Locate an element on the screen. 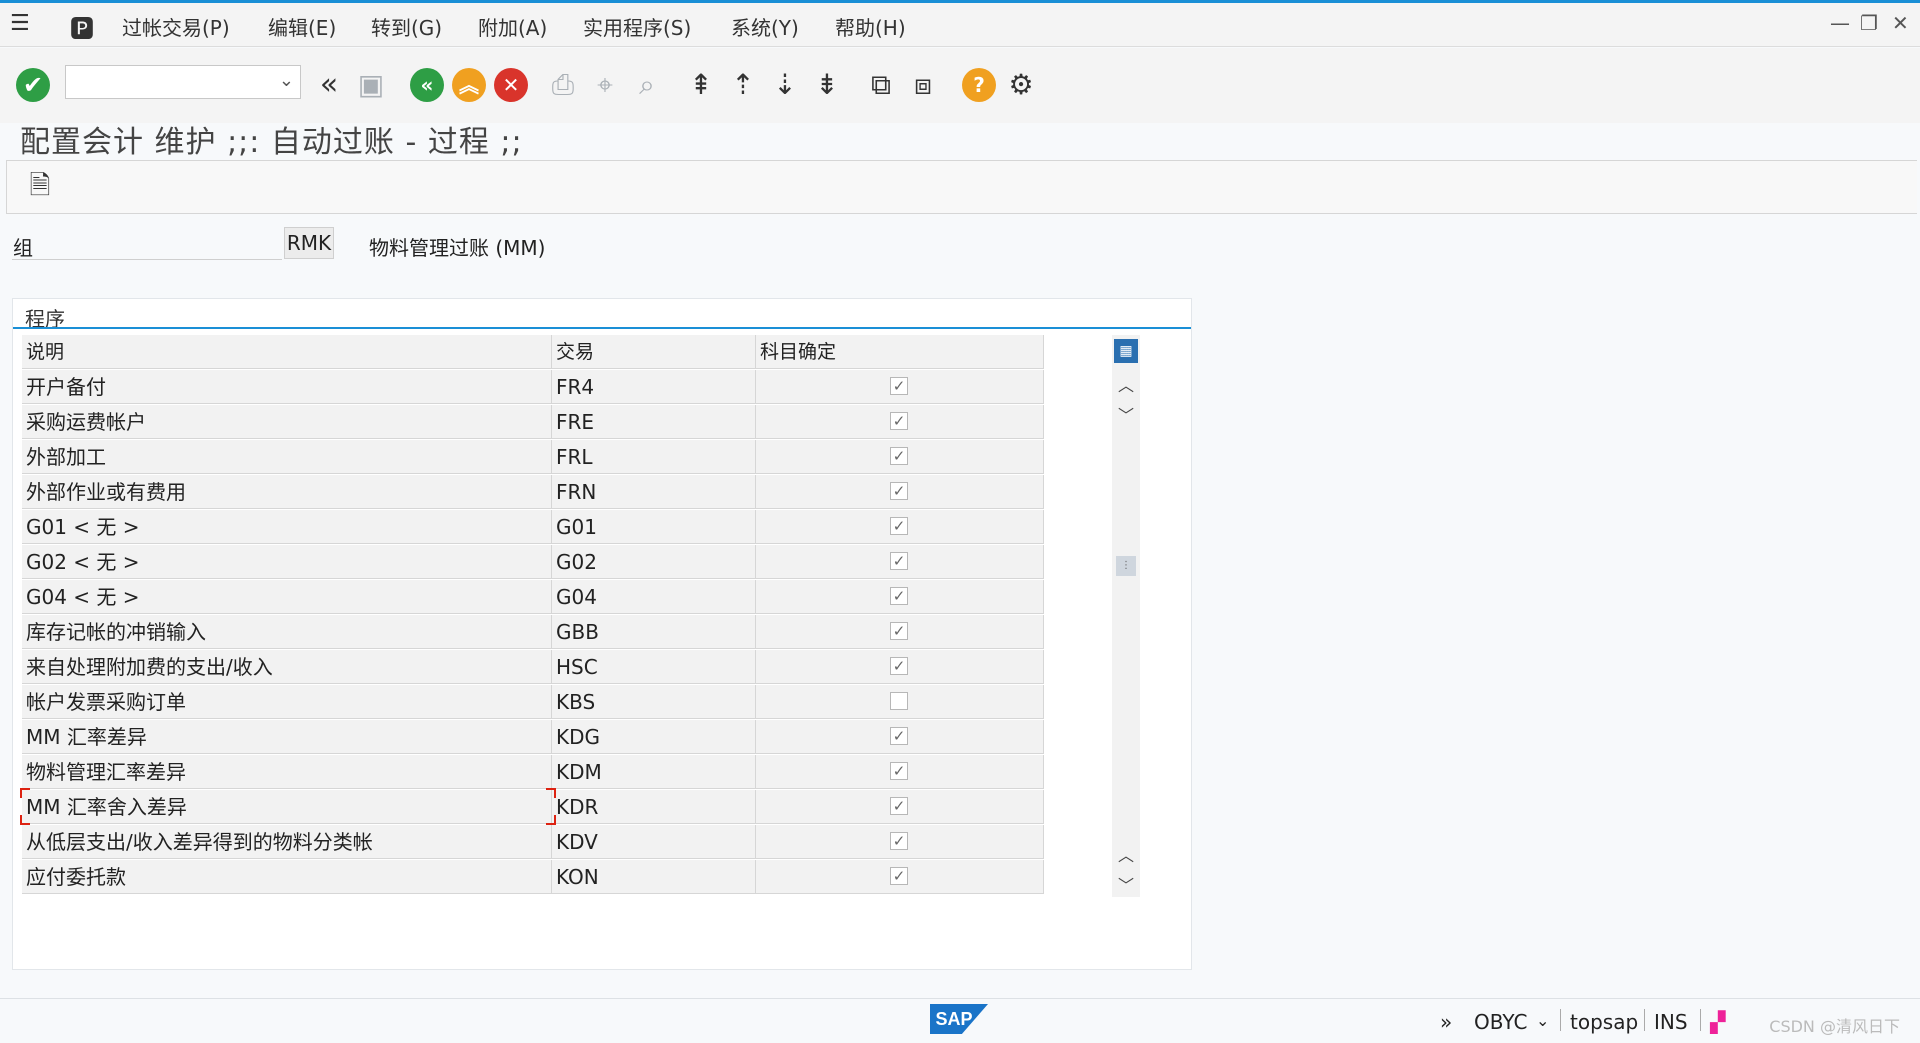  column-header-transaction: 交易 is located at coordinates (654, 352).